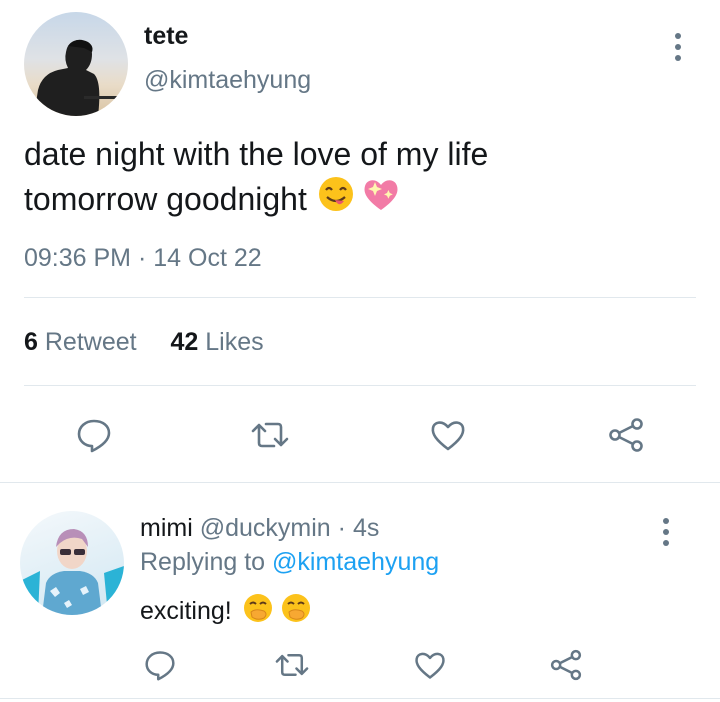  Describe the element at coordinates (666, 532) in the screenshot. I see `reply-more-icon` at that location.